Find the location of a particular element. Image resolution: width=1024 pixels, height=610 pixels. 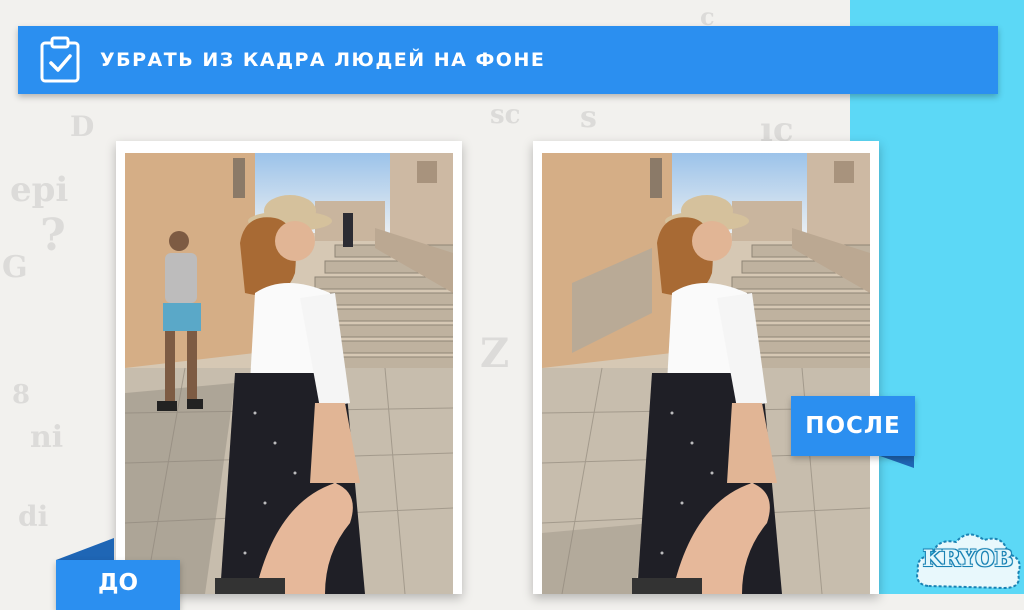

page-title: УБРАТЬ ИЗ КАДРА ЛЮДЕЙ НА ФОНЕ is located at coordinates (323, 60).